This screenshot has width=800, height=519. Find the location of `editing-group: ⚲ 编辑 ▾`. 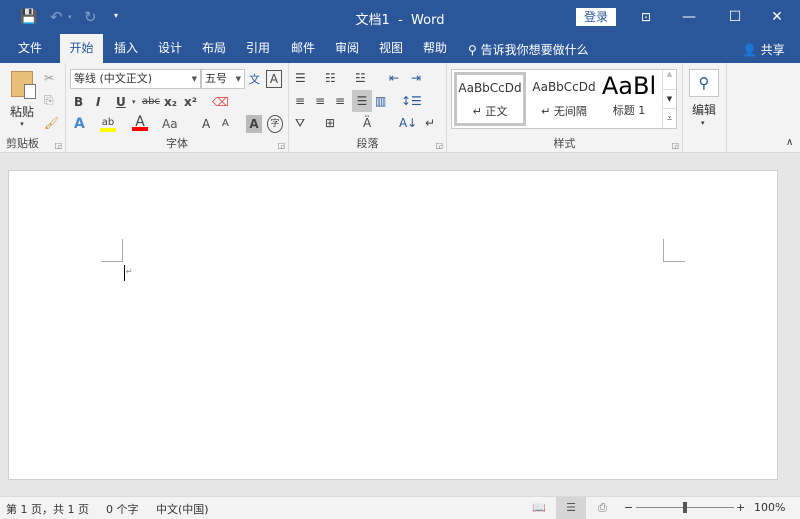

editing-group: ⚲ 编辑 ▾ is located at coordinates (705, 108).